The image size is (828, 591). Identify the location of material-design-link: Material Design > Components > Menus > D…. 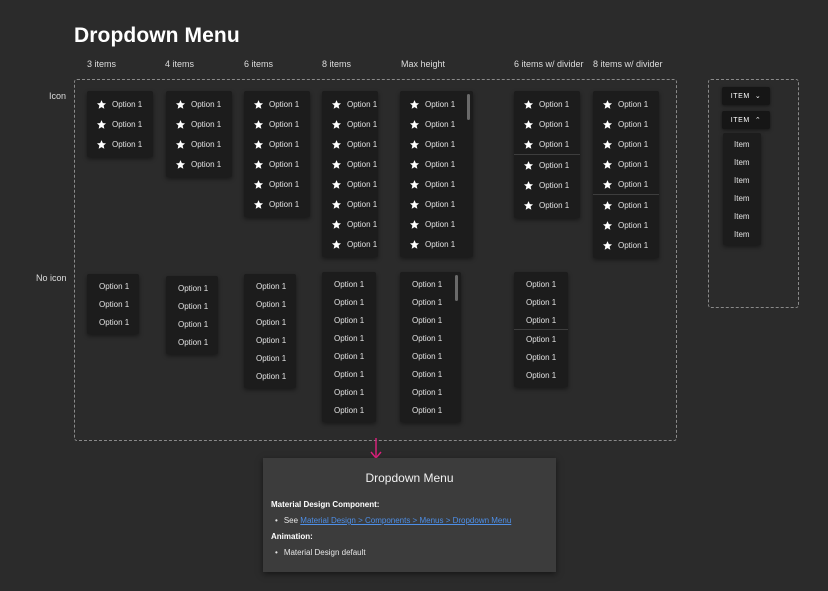
(405, 520).